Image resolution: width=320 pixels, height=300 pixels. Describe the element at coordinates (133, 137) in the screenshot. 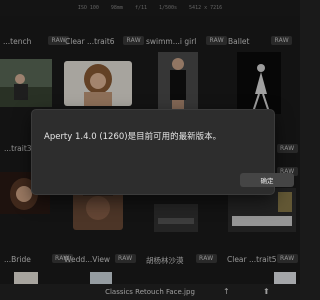

I see `dialog-message: Aperty 1.4.0 (1260)是目前可用的最新版本。` at that location.